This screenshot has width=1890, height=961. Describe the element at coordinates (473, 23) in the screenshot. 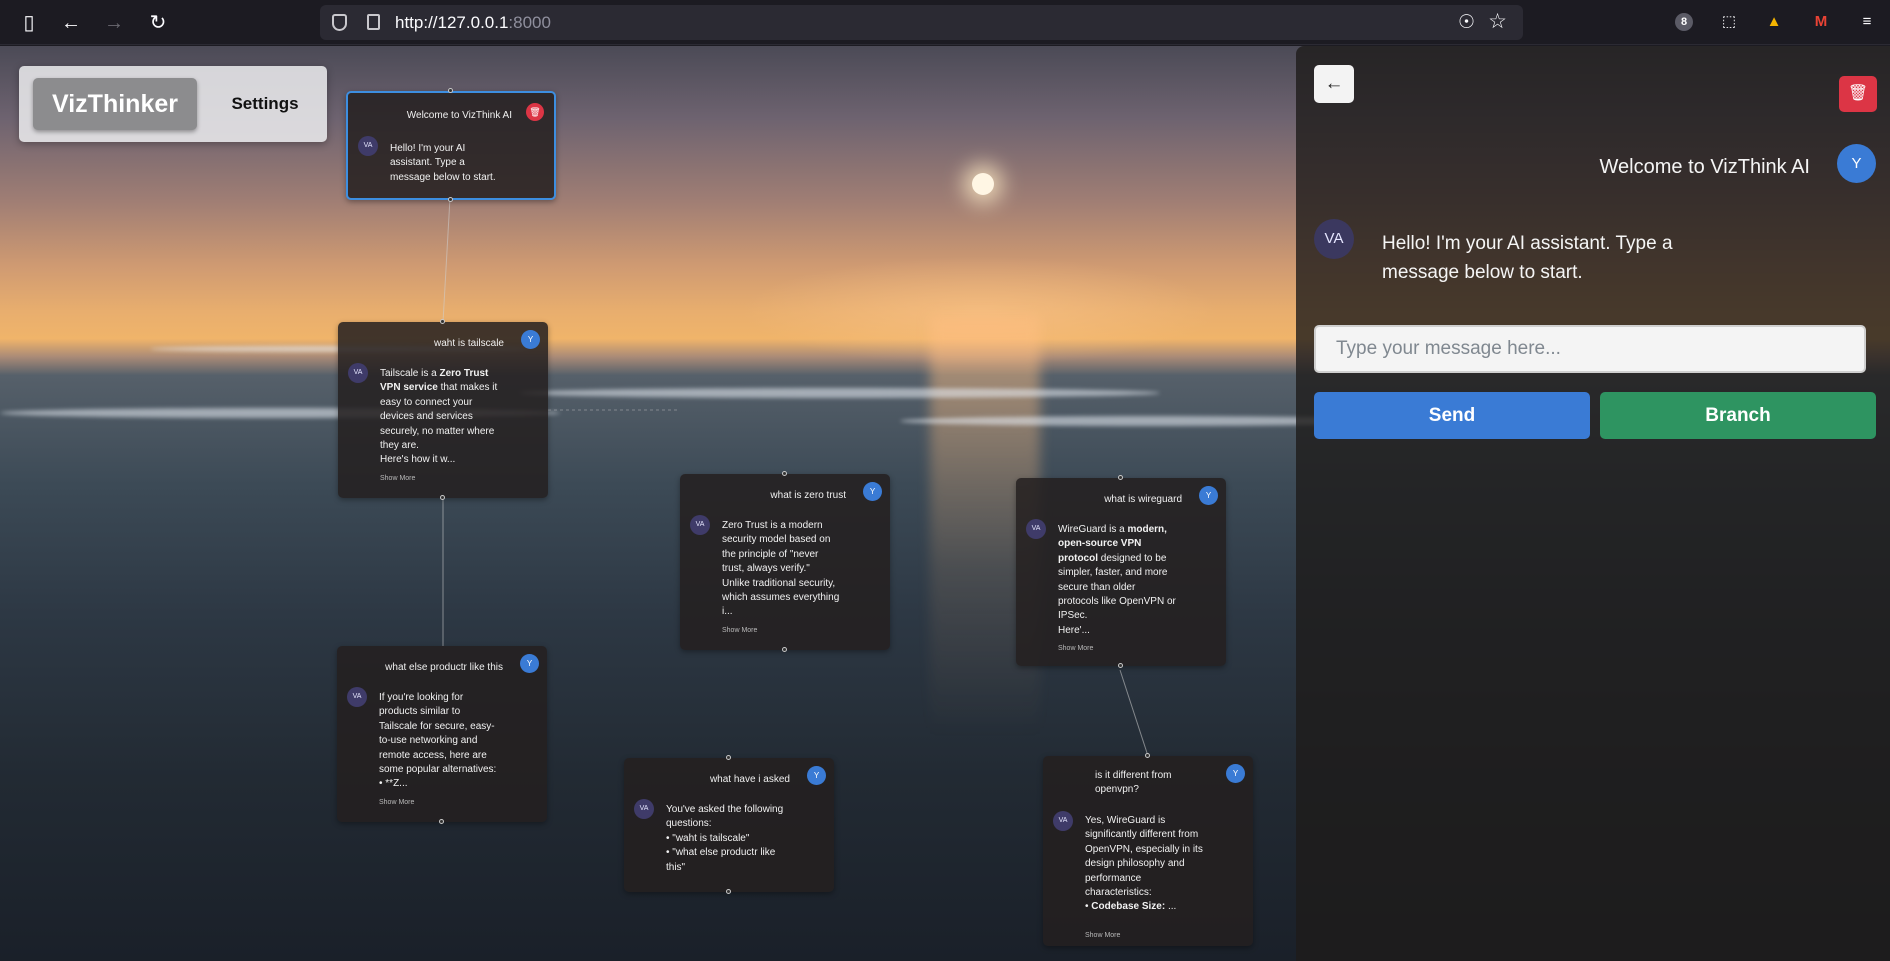

I see `url-text: http://127.0.0.1:8000` at that location.